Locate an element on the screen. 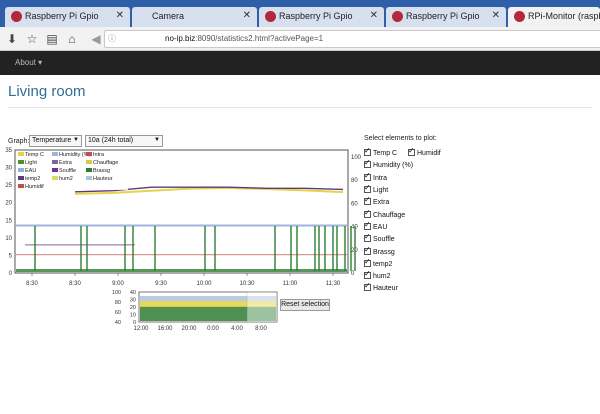 This screenshot has width=600, height=414. plot-checkbox: Chauffage is located at coordinates (385, 213).